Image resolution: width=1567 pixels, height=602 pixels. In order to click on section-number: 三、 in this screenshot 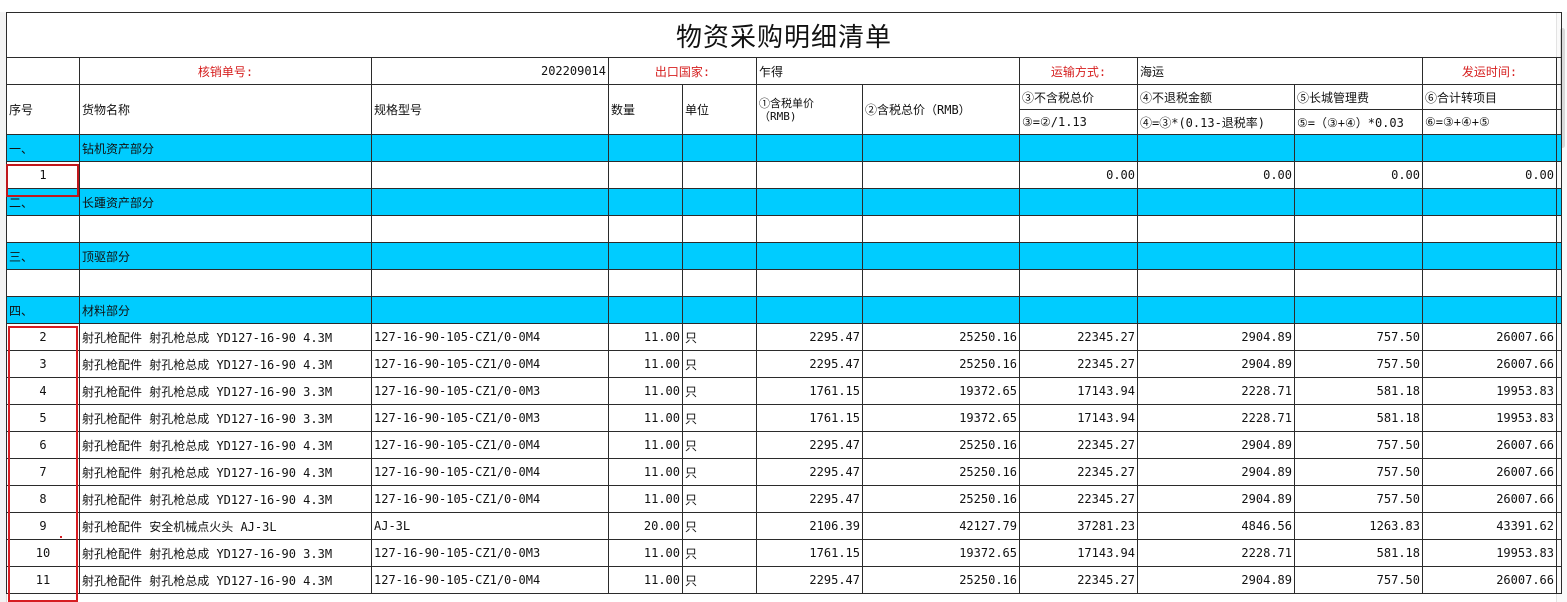, I will do `click(43, 256)`.